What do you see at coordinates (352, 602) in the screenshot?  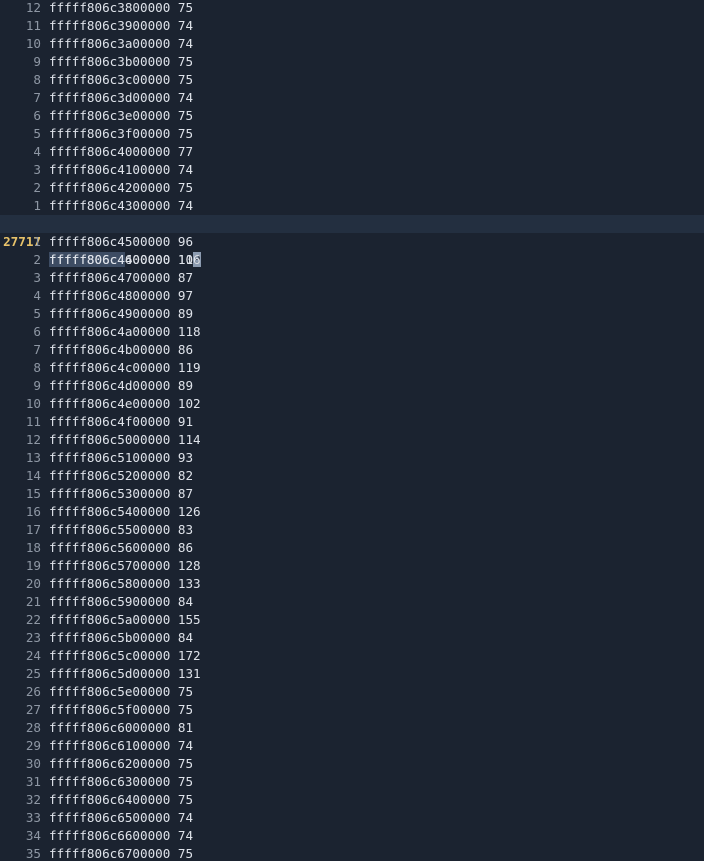 I see `editor-line: 21 fffff806c5900000 84` at bounding box center [352, 602].